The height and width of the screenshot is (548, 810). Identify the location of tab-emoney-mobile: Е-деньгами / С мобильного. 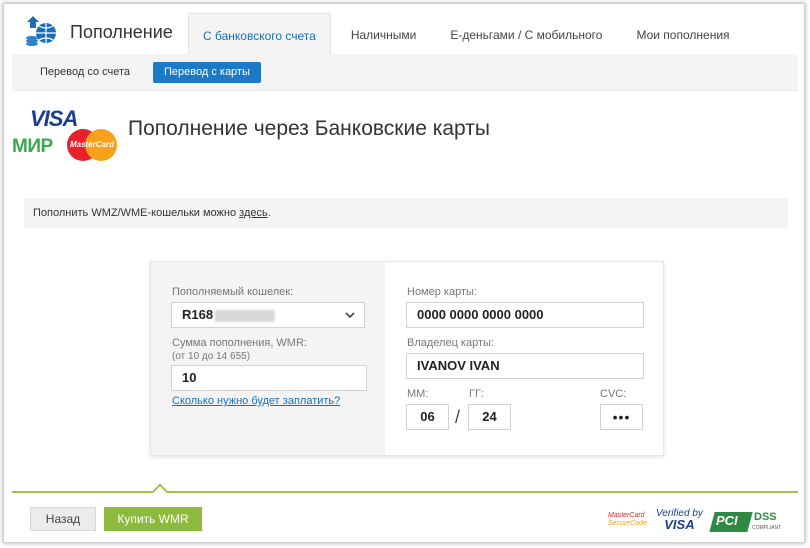
(526, 33).